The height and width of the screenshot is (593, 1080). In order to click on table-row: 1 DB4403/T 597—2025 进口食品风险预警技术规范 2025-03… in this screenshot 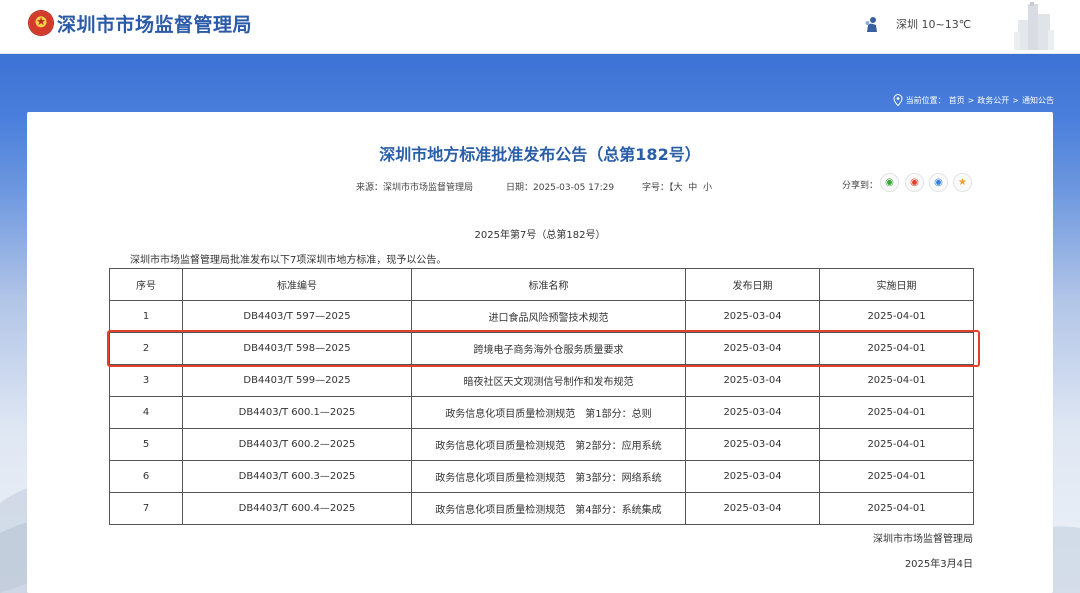, I will do `click(541, 316)`.